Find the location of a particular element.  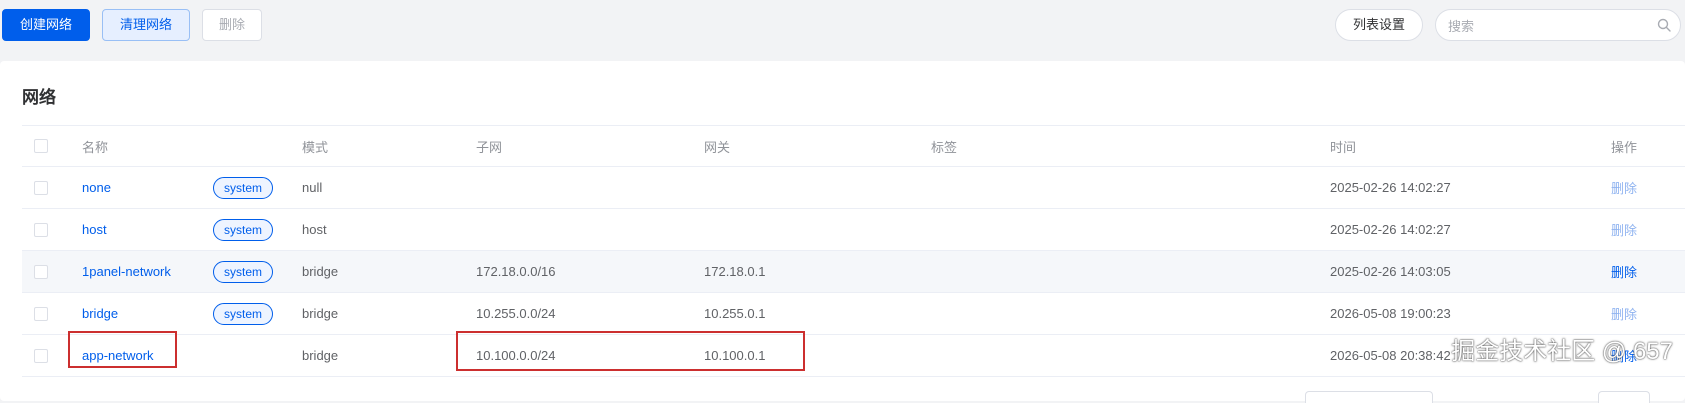

table-row: none system null 2025-02-26 14:02:27 删除 is located at coordinates (853, 188).